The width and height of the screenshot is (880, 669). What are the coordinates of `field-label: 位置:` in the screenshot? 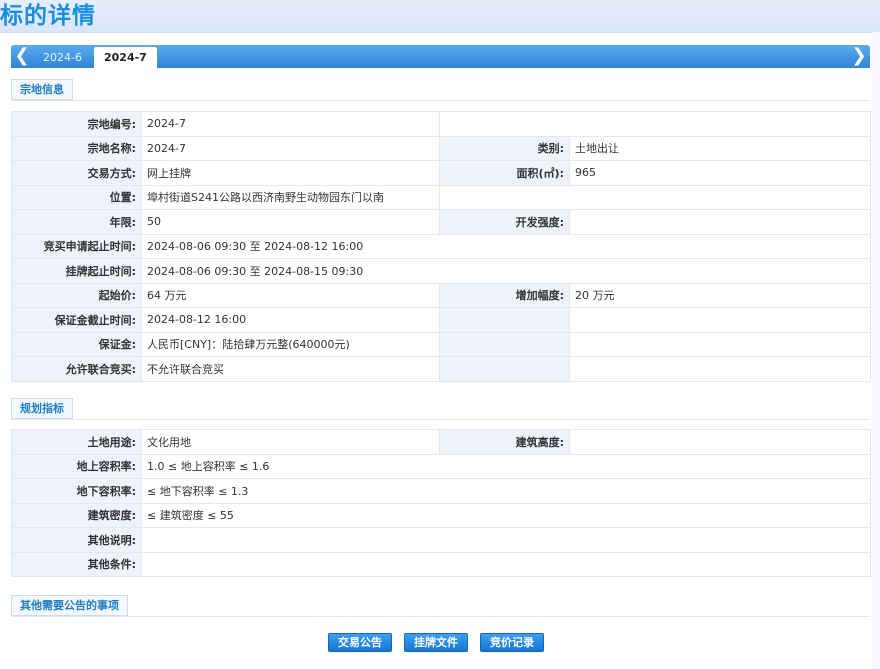 It's located at (76, 197).